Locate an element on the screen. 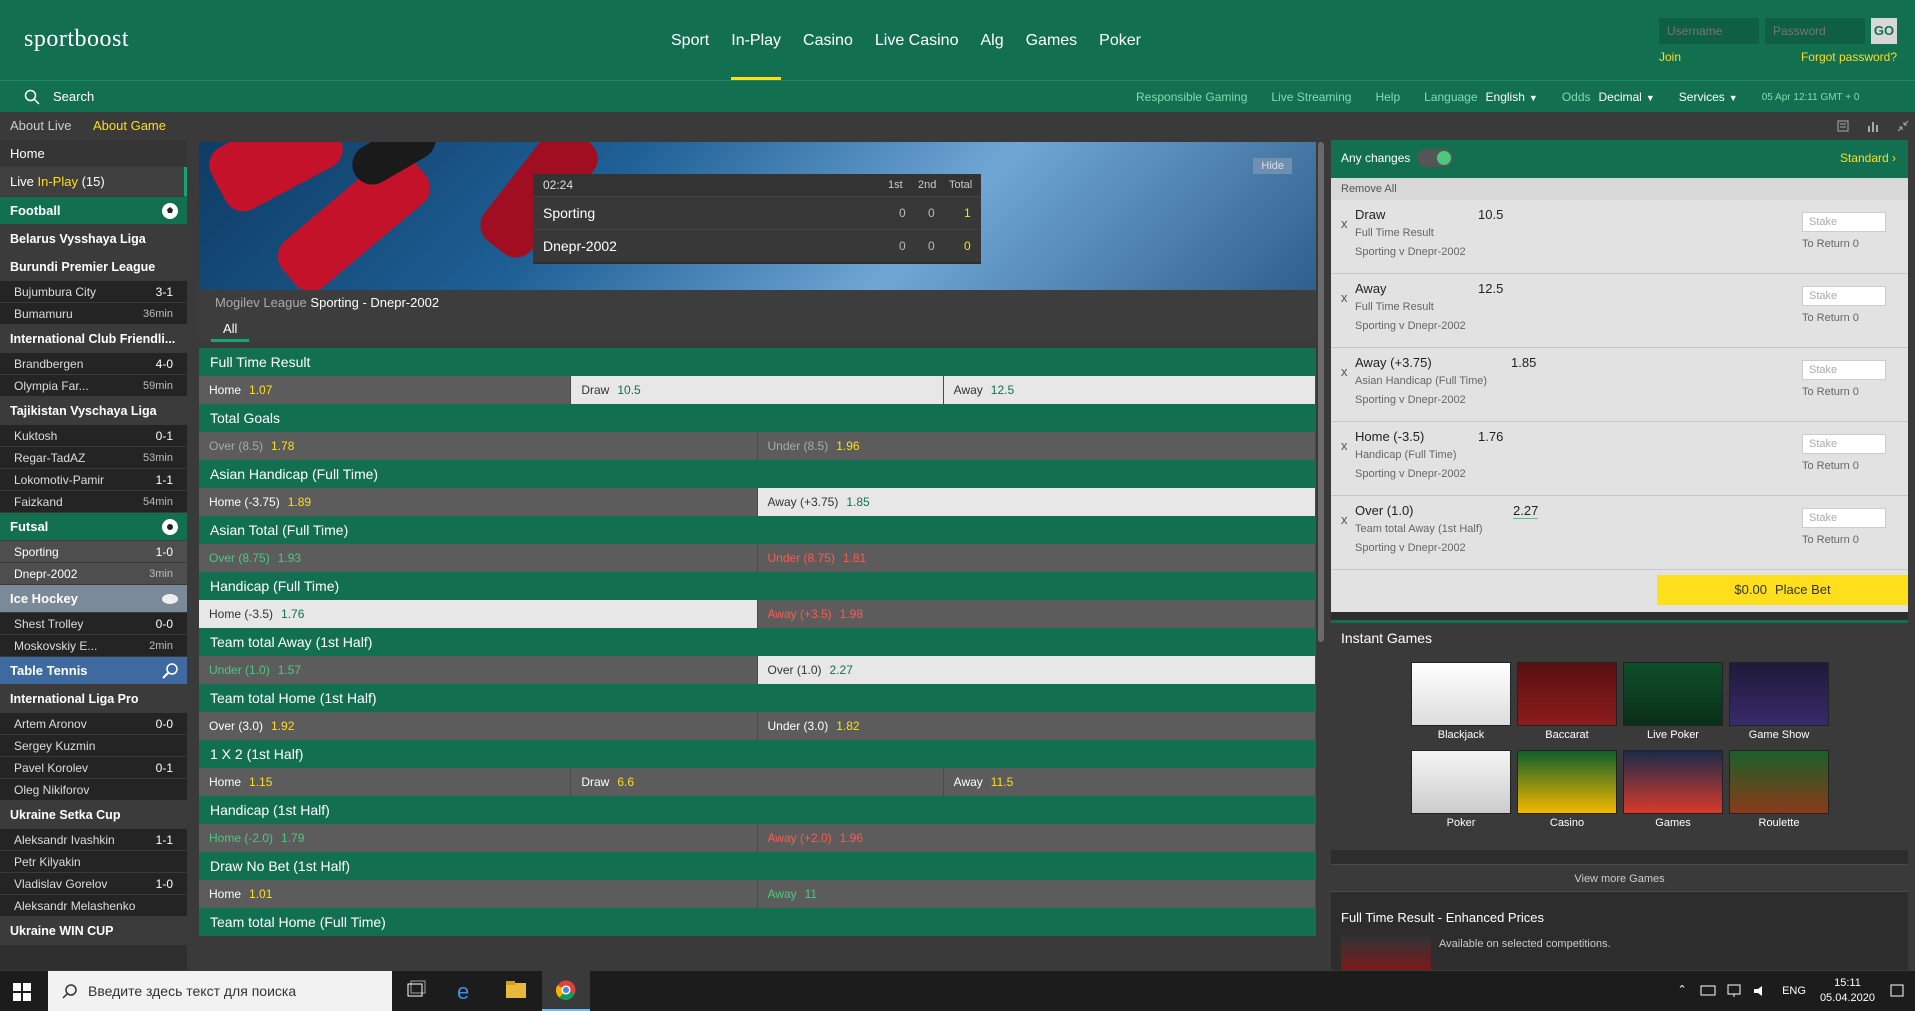  nav-in-play: In-Play is located at coordinates (756, 40).